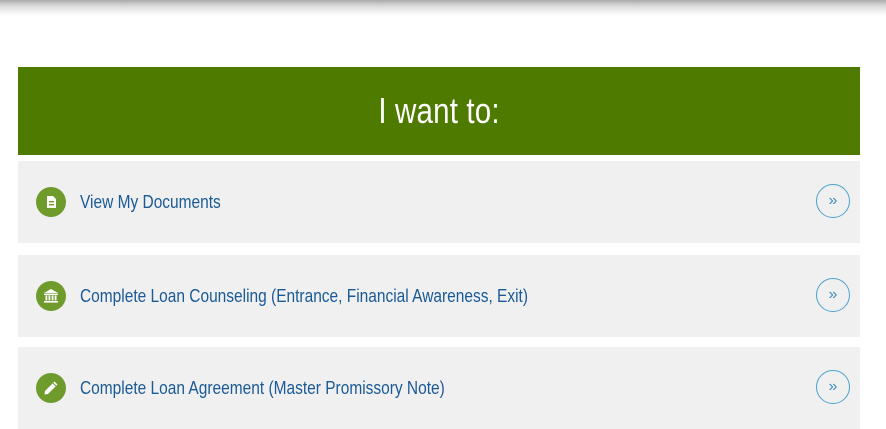 The width and height of the screenshot is (886, 429). What do you see at coordinates (443, 8) in the screenshot?
I see `top-shadow` at bounding box center [443, 8].